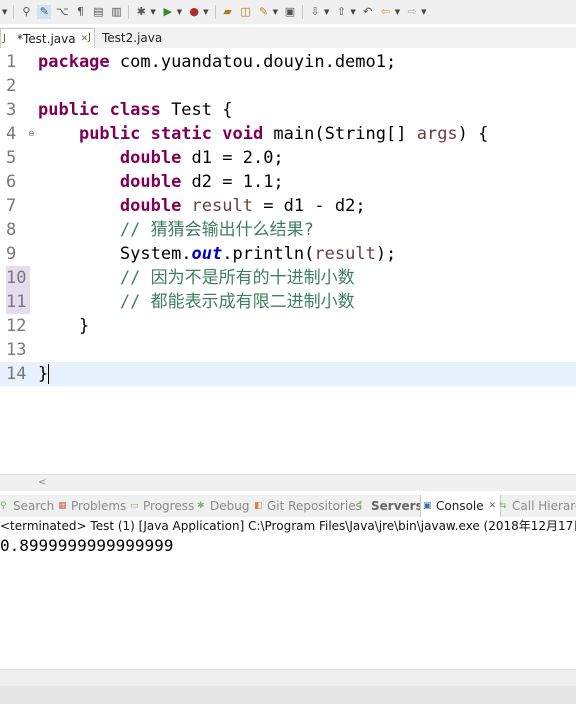  I want to click on code-line: 13, so click(288, 350).